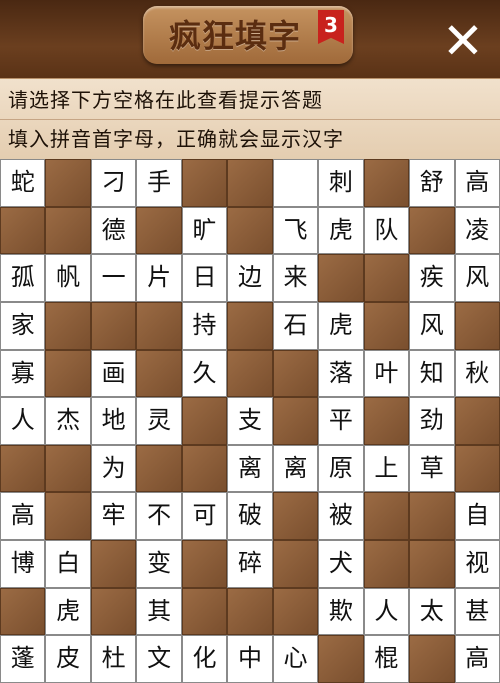 The image size is (500, 683). Describe the element at coordinates (386, 230) in the screenshot. I see `grid-cell: 队` at that location.